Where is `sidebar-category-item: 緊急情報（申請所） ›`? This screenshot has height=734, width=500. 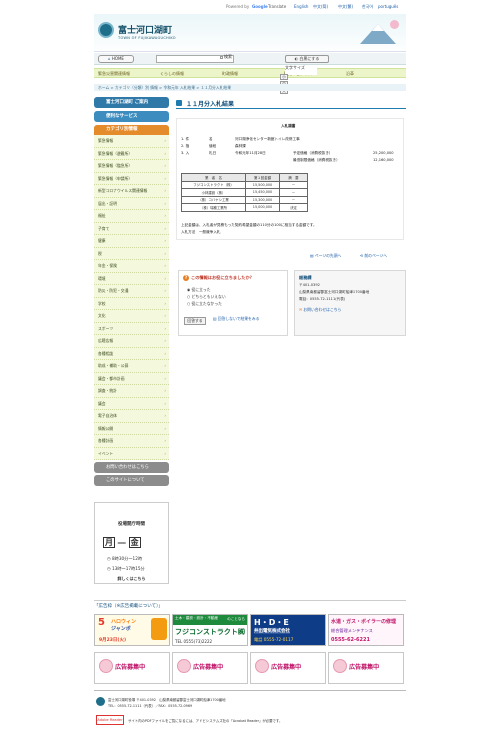 sidebar-category-item: 緊急情報（申請所） › is located at coordinates (131, 178).